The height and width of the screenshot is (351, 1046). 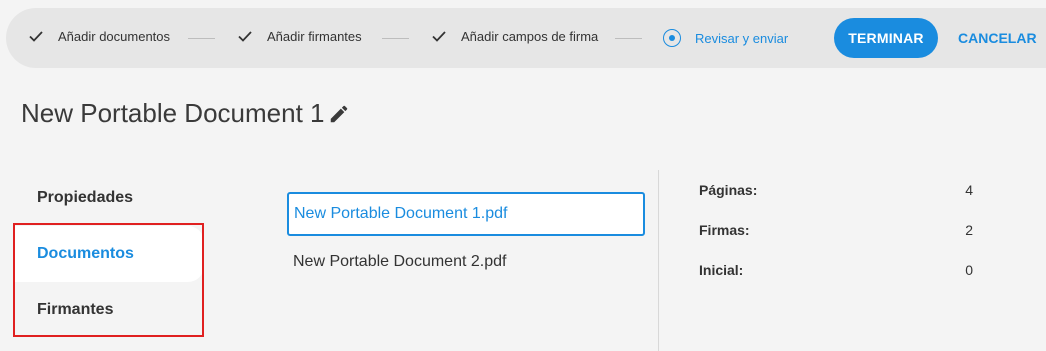 What do you see at coordinates (969, 230) in the screenshot?
I see `property-value: 2` at bounding box center [969, 230].